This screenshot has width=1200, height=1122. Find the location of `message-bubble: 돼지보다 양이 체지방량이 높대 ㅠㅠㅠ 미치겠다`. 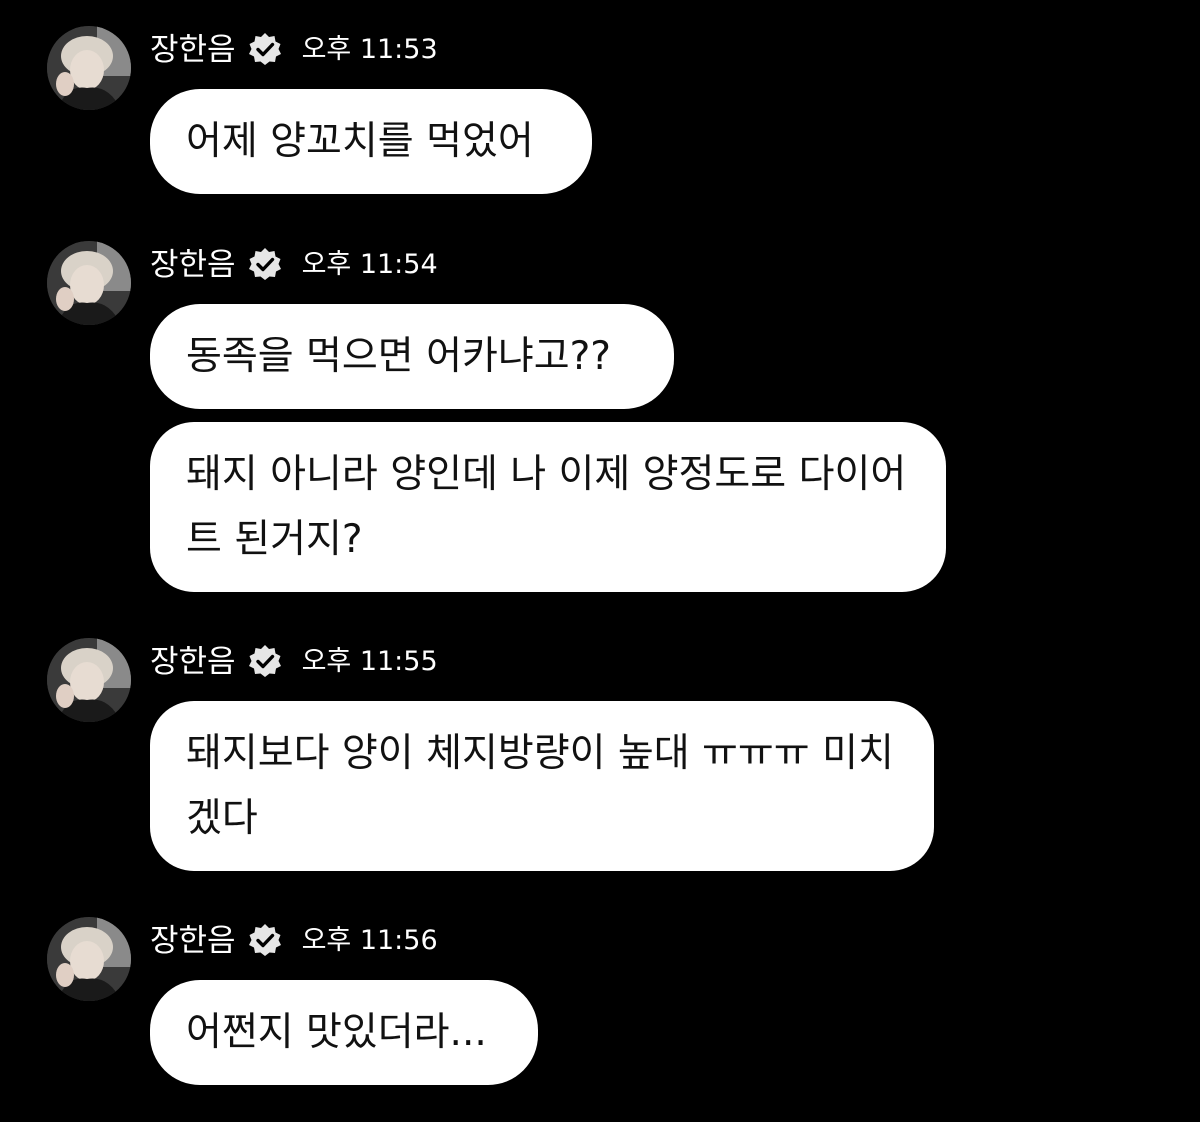

message-bubble: 돼지보다 양이 체지방량이 높대 ㅠㅠㅠ 미치겠다 is located at coordinates (542, 786).